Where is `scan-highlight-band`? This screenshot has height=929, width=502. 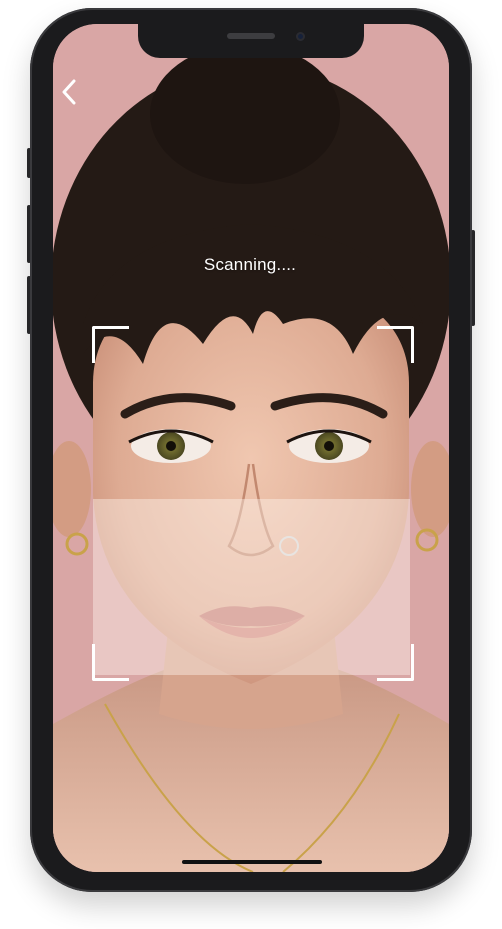
scan-highlight-band is located at coordinates (251, 587).